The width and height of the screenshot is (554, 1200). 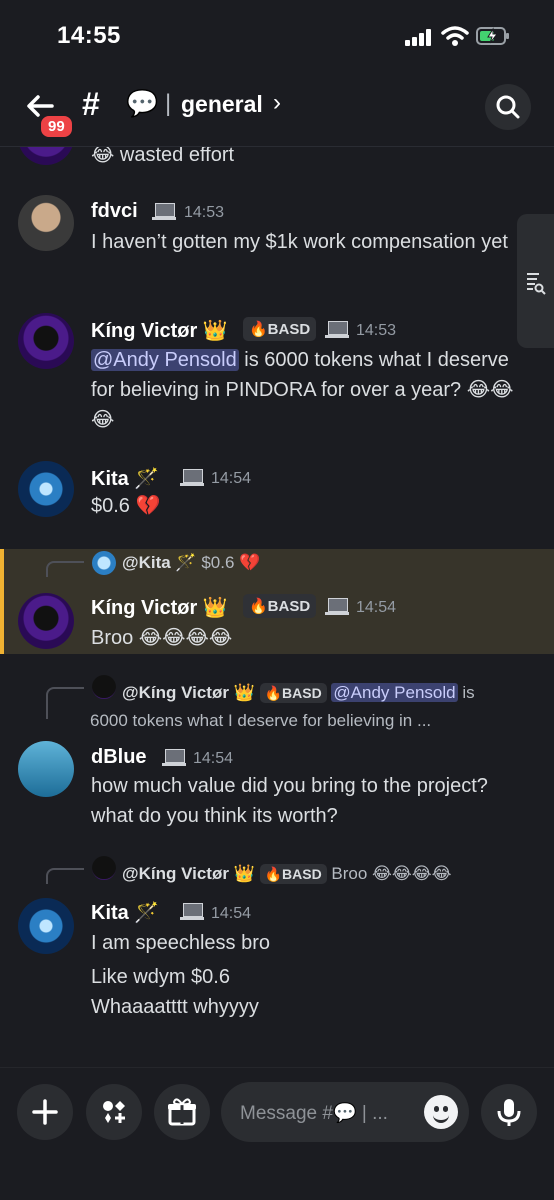 I want to click on member-list-tab, so click(x=535, y=281).